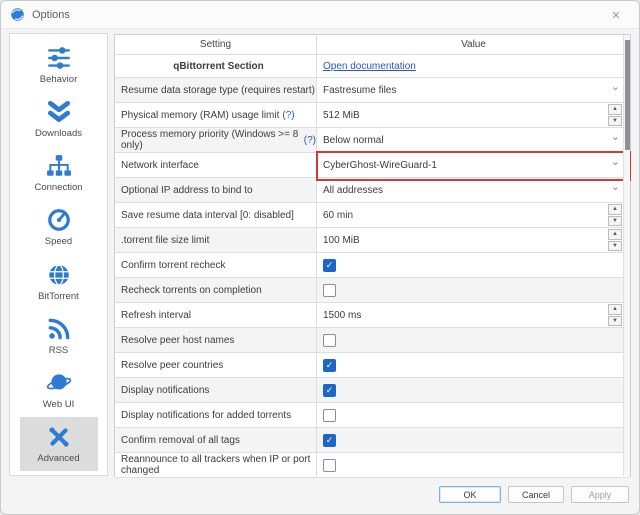 Image resolution: width=640 pixels, height=515 pixels. I want to click on setting-label: Recheck torrents on completion, so click(191, 290).